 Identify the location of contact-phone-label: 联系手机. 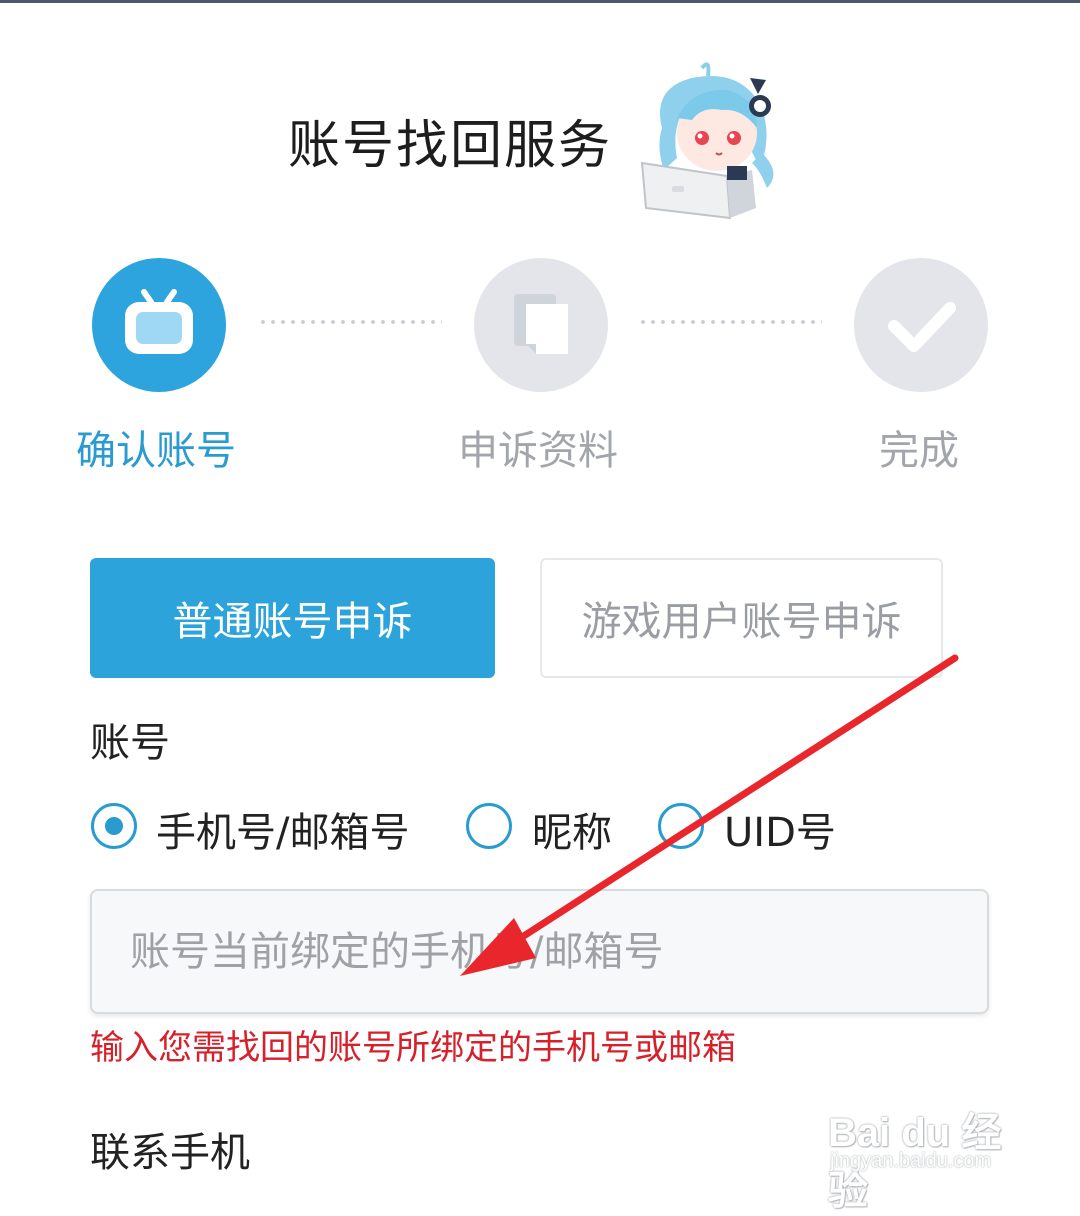
(170, 1153).